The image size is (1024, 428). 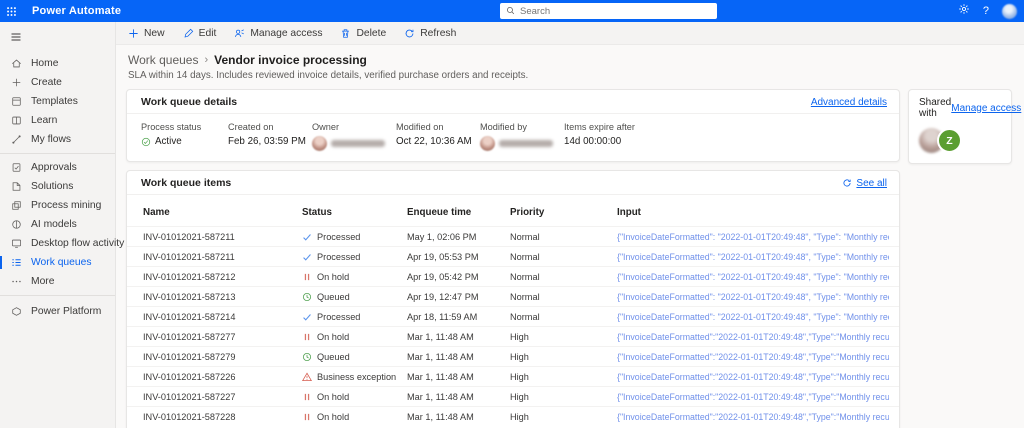 What do you see at coordinates (16, 243) in the screenshot?
I see `desktop-flow-icon` at bounding box center [16, 243].